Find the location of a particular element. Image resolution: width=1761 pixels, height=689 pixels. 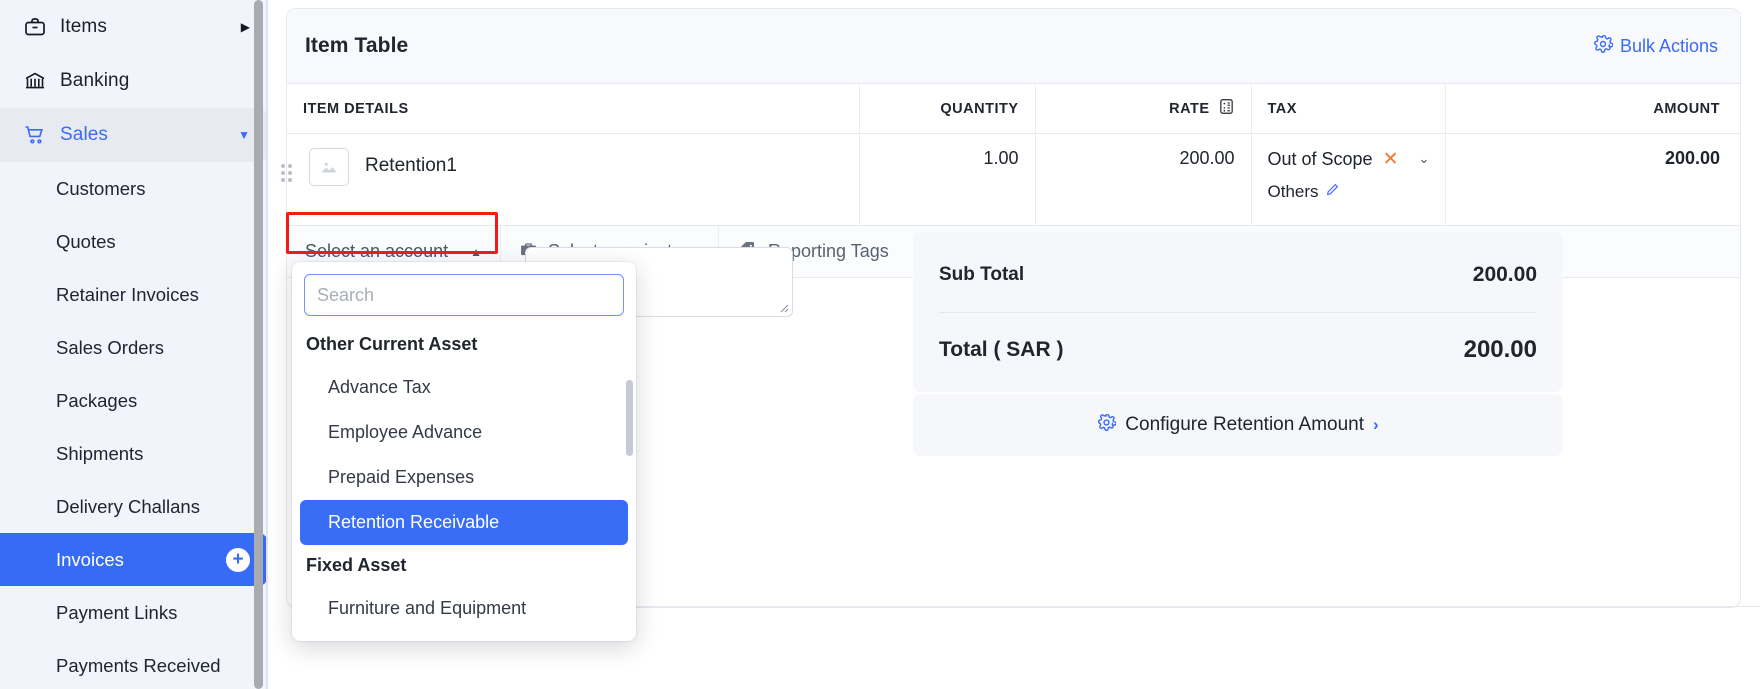

sidebar-item-items: Items ▶ is located at coordinates (134, 27).